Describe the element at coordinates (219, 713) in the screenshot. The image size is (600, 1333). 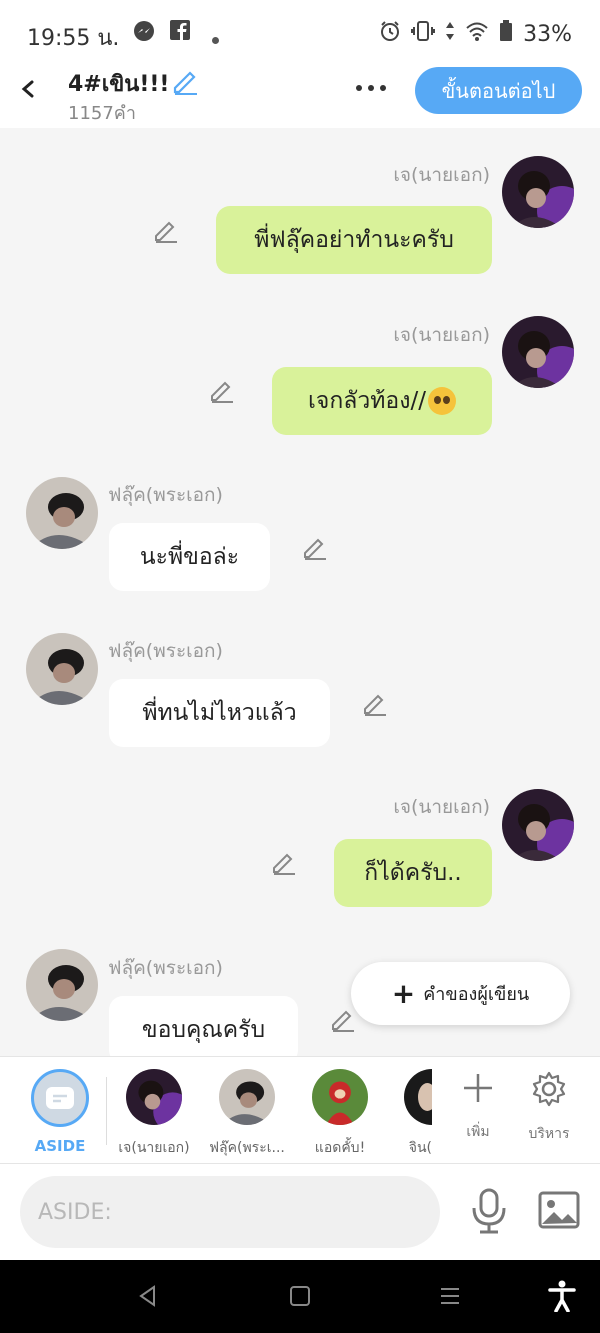
I see `message-bubble: พี่ทนไม่ไหวแล้ว` at that location.